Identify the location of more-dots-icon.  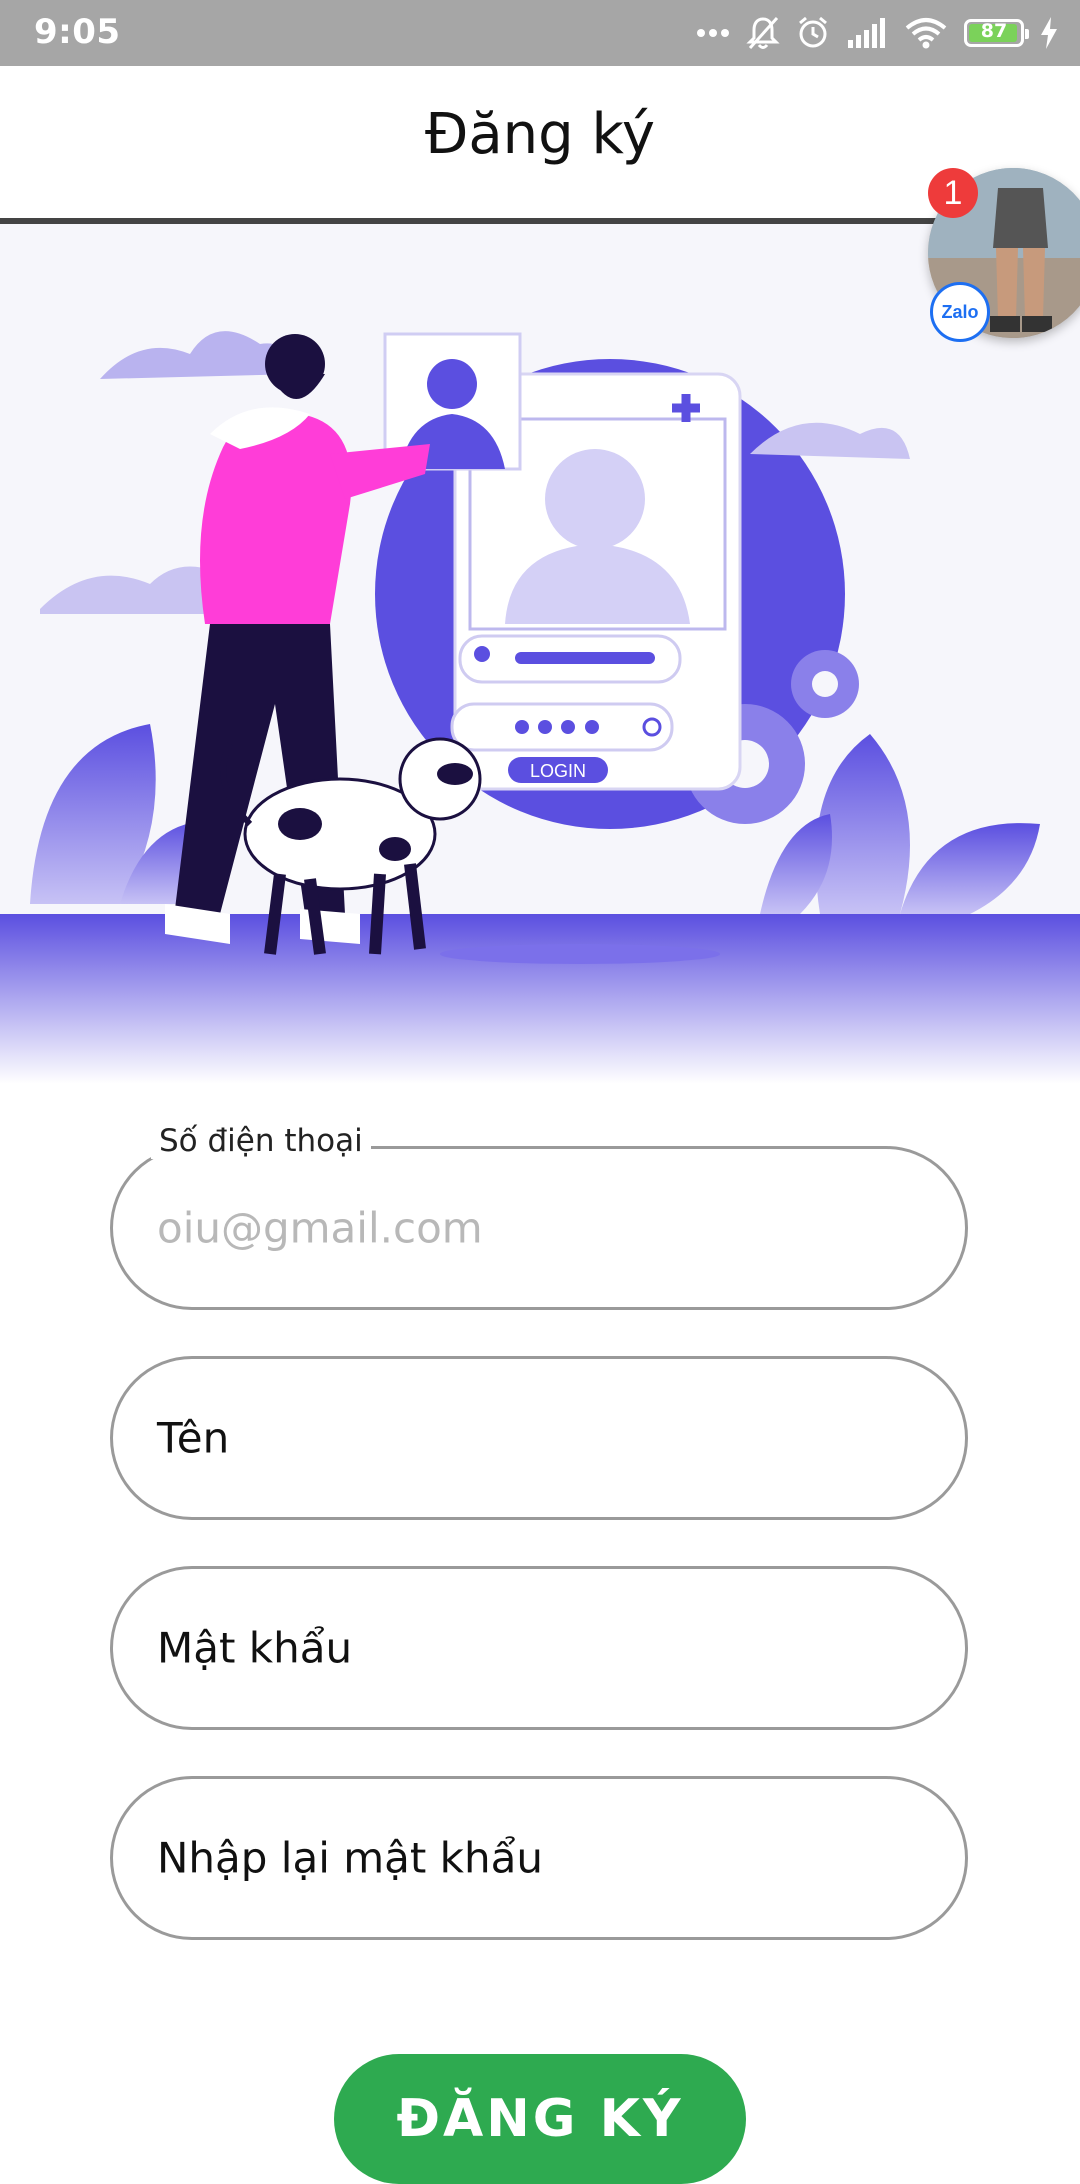
(713, 33).